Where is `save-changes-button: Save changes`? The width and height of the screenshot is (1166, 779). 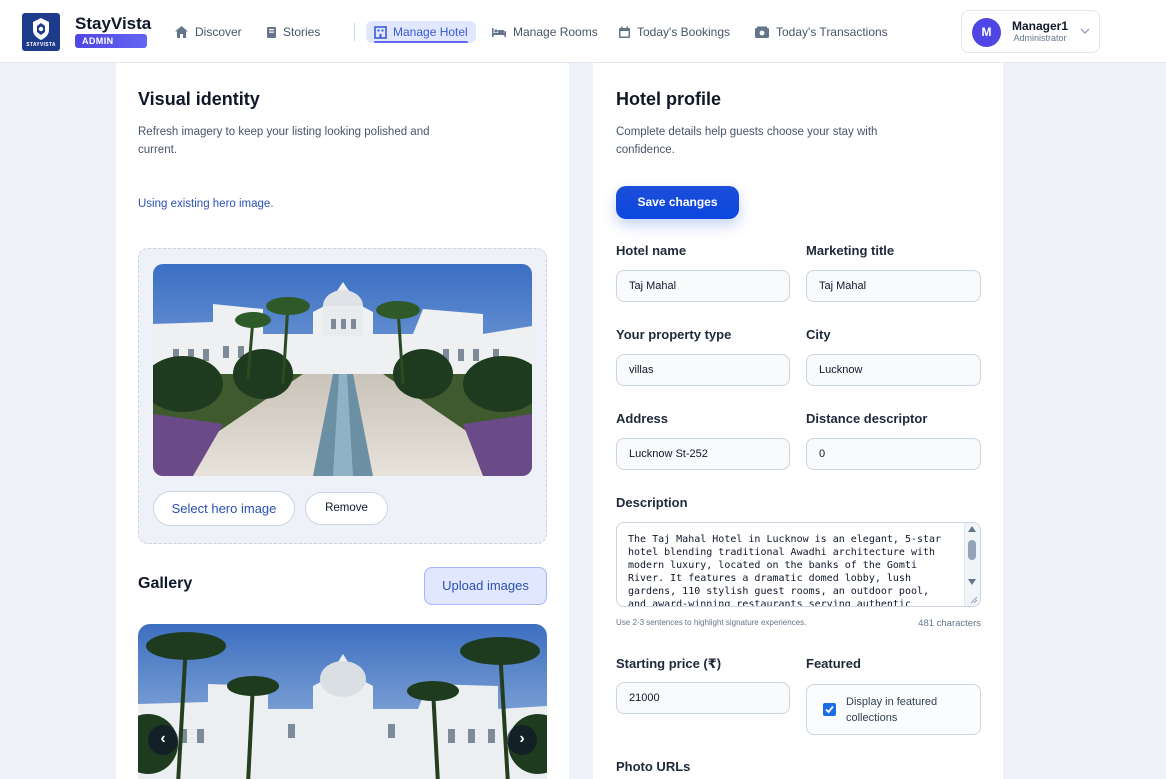
save-changes-button: Save changes is located at coordinates (677, 202).